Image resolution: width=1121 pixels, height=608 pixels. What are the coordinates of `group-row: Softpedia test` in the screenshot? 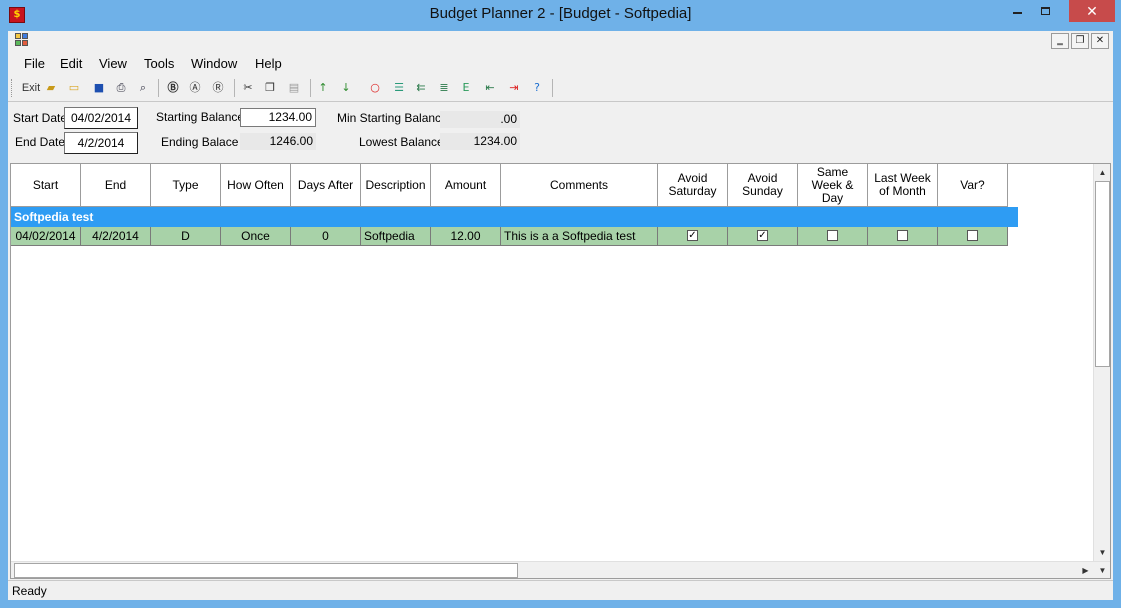 It's located at (514, 217).